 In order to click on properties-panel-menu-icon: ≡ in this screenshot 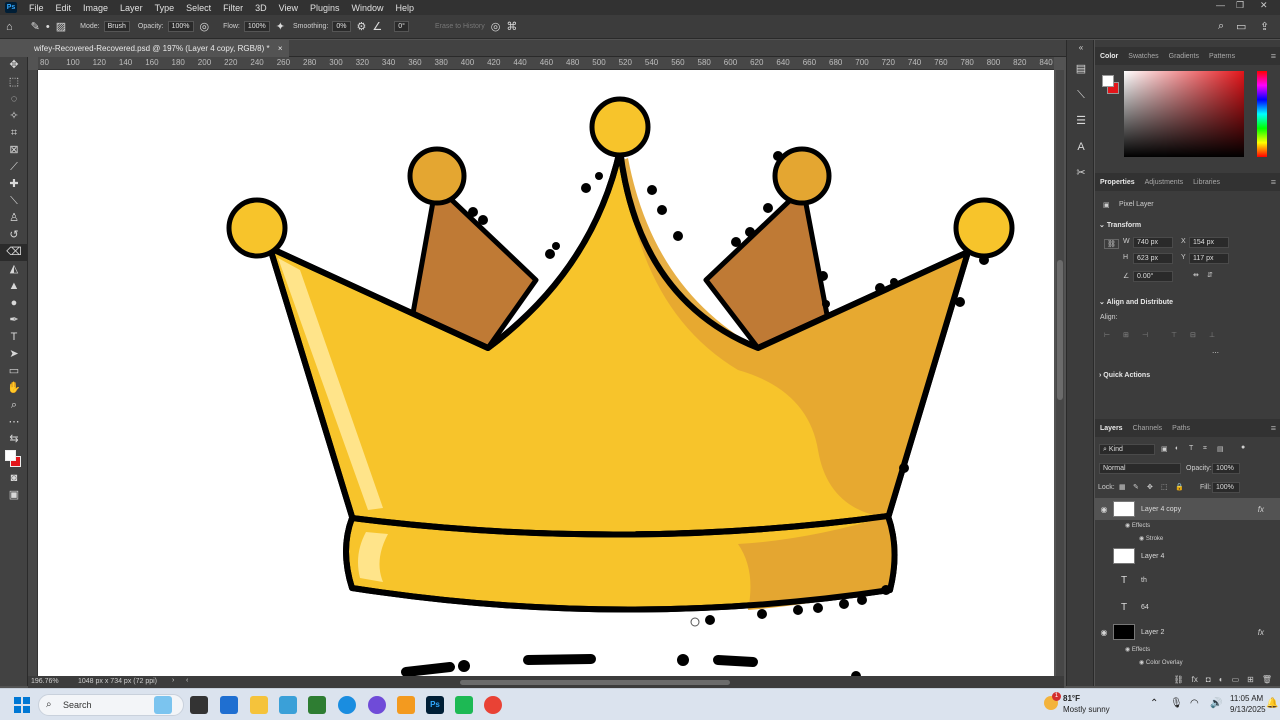, I will do `click(1273, 182)`.